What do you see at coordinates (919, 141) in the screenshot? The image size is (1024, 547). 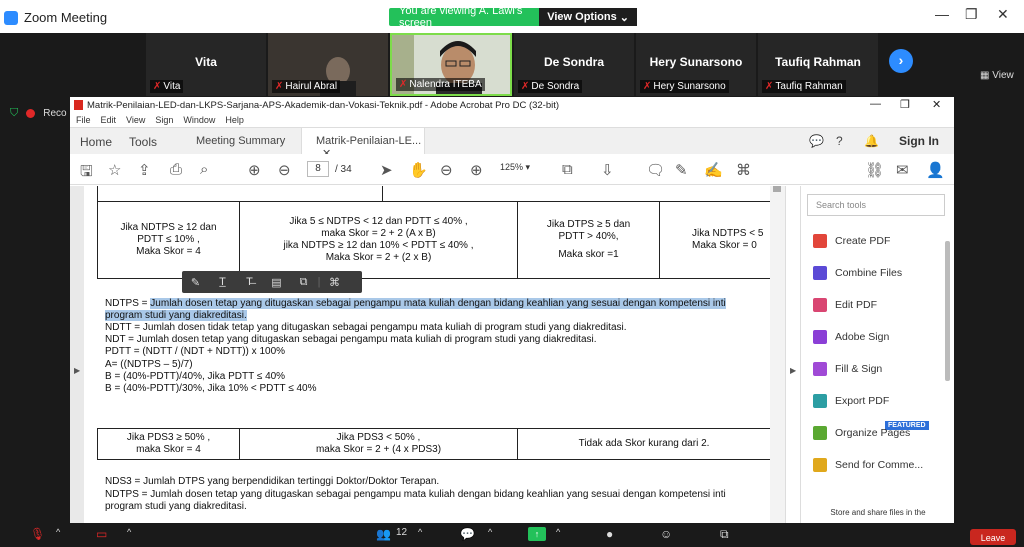 I see `sign-in-button: Sign In` at bounding box center [919, 141].